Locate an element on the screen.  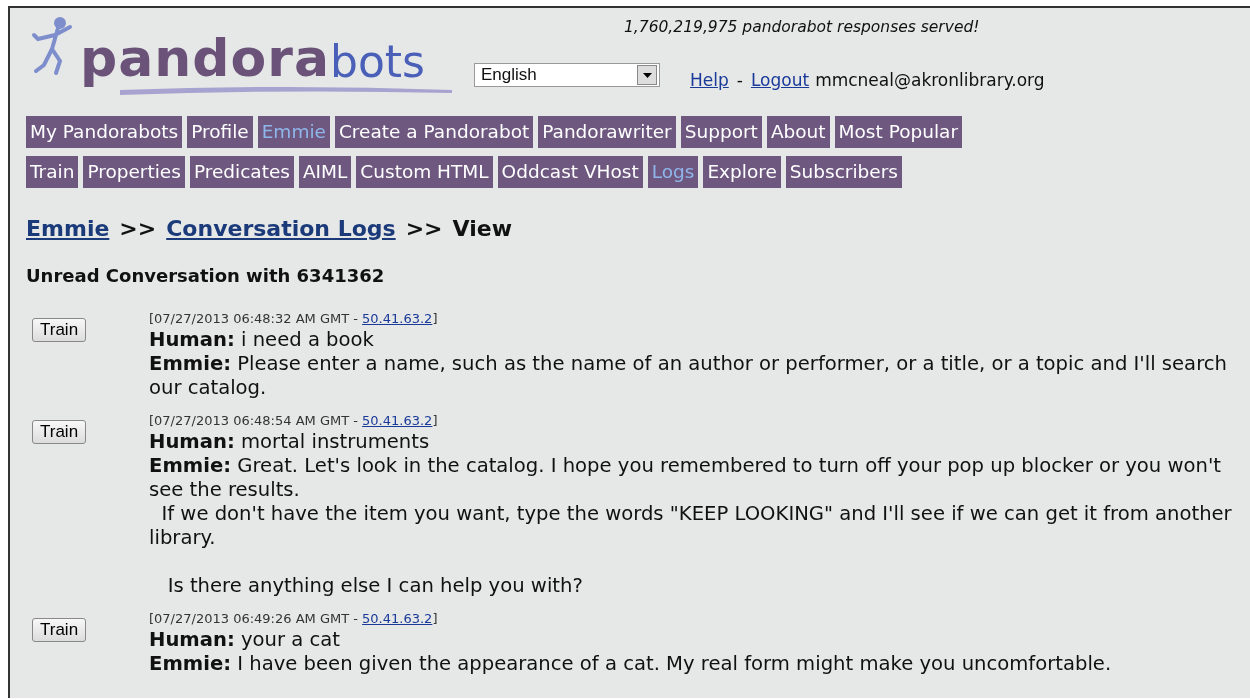
menu-tab: My Pandorabots is located at coordinates (104, 132).